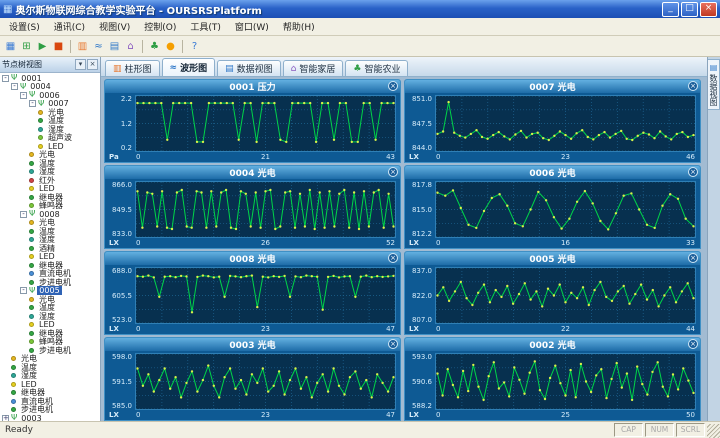 This screenshot has height=438, width=720. What do you see at coordinates (713, 431) in the screenshot?
I see `resize-grip` at bounding box center [713, 431].